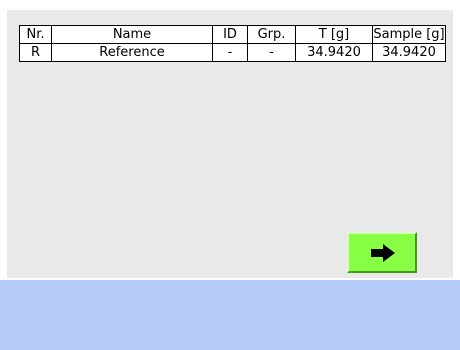 The image size is (460, 350). I want to click on header-grp: Grp., so click(271, 34).